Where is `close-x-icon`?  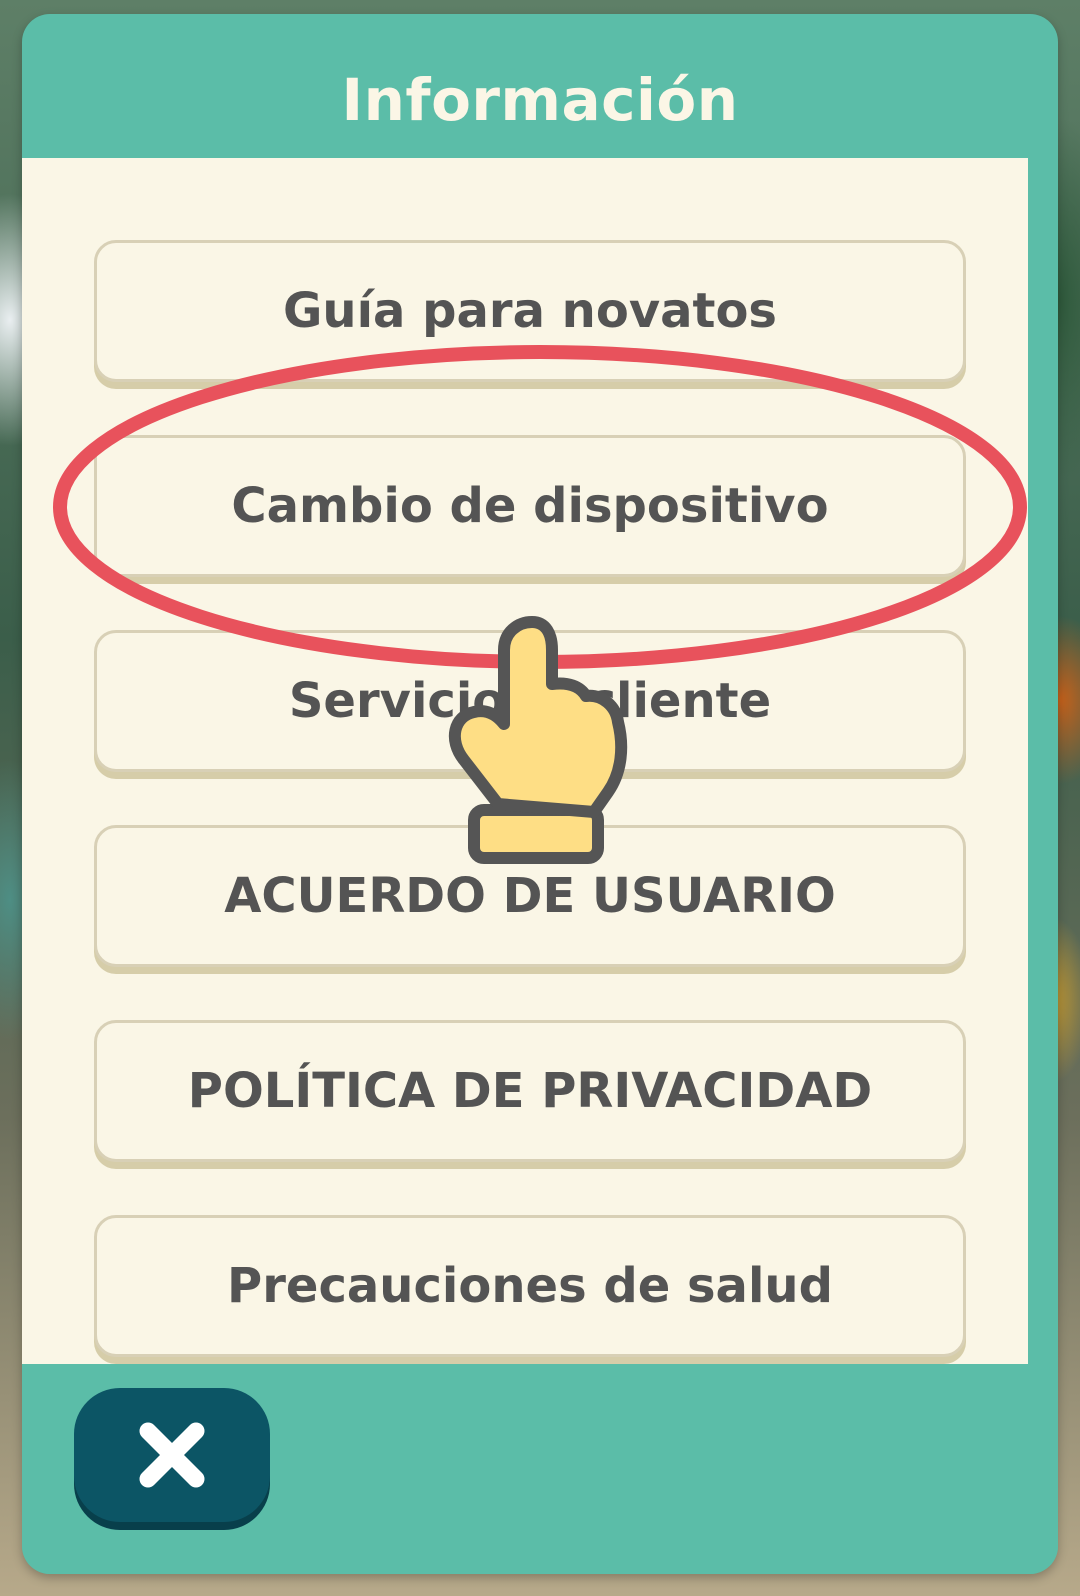
close-x-icon is located at coordinates (172, 1455).